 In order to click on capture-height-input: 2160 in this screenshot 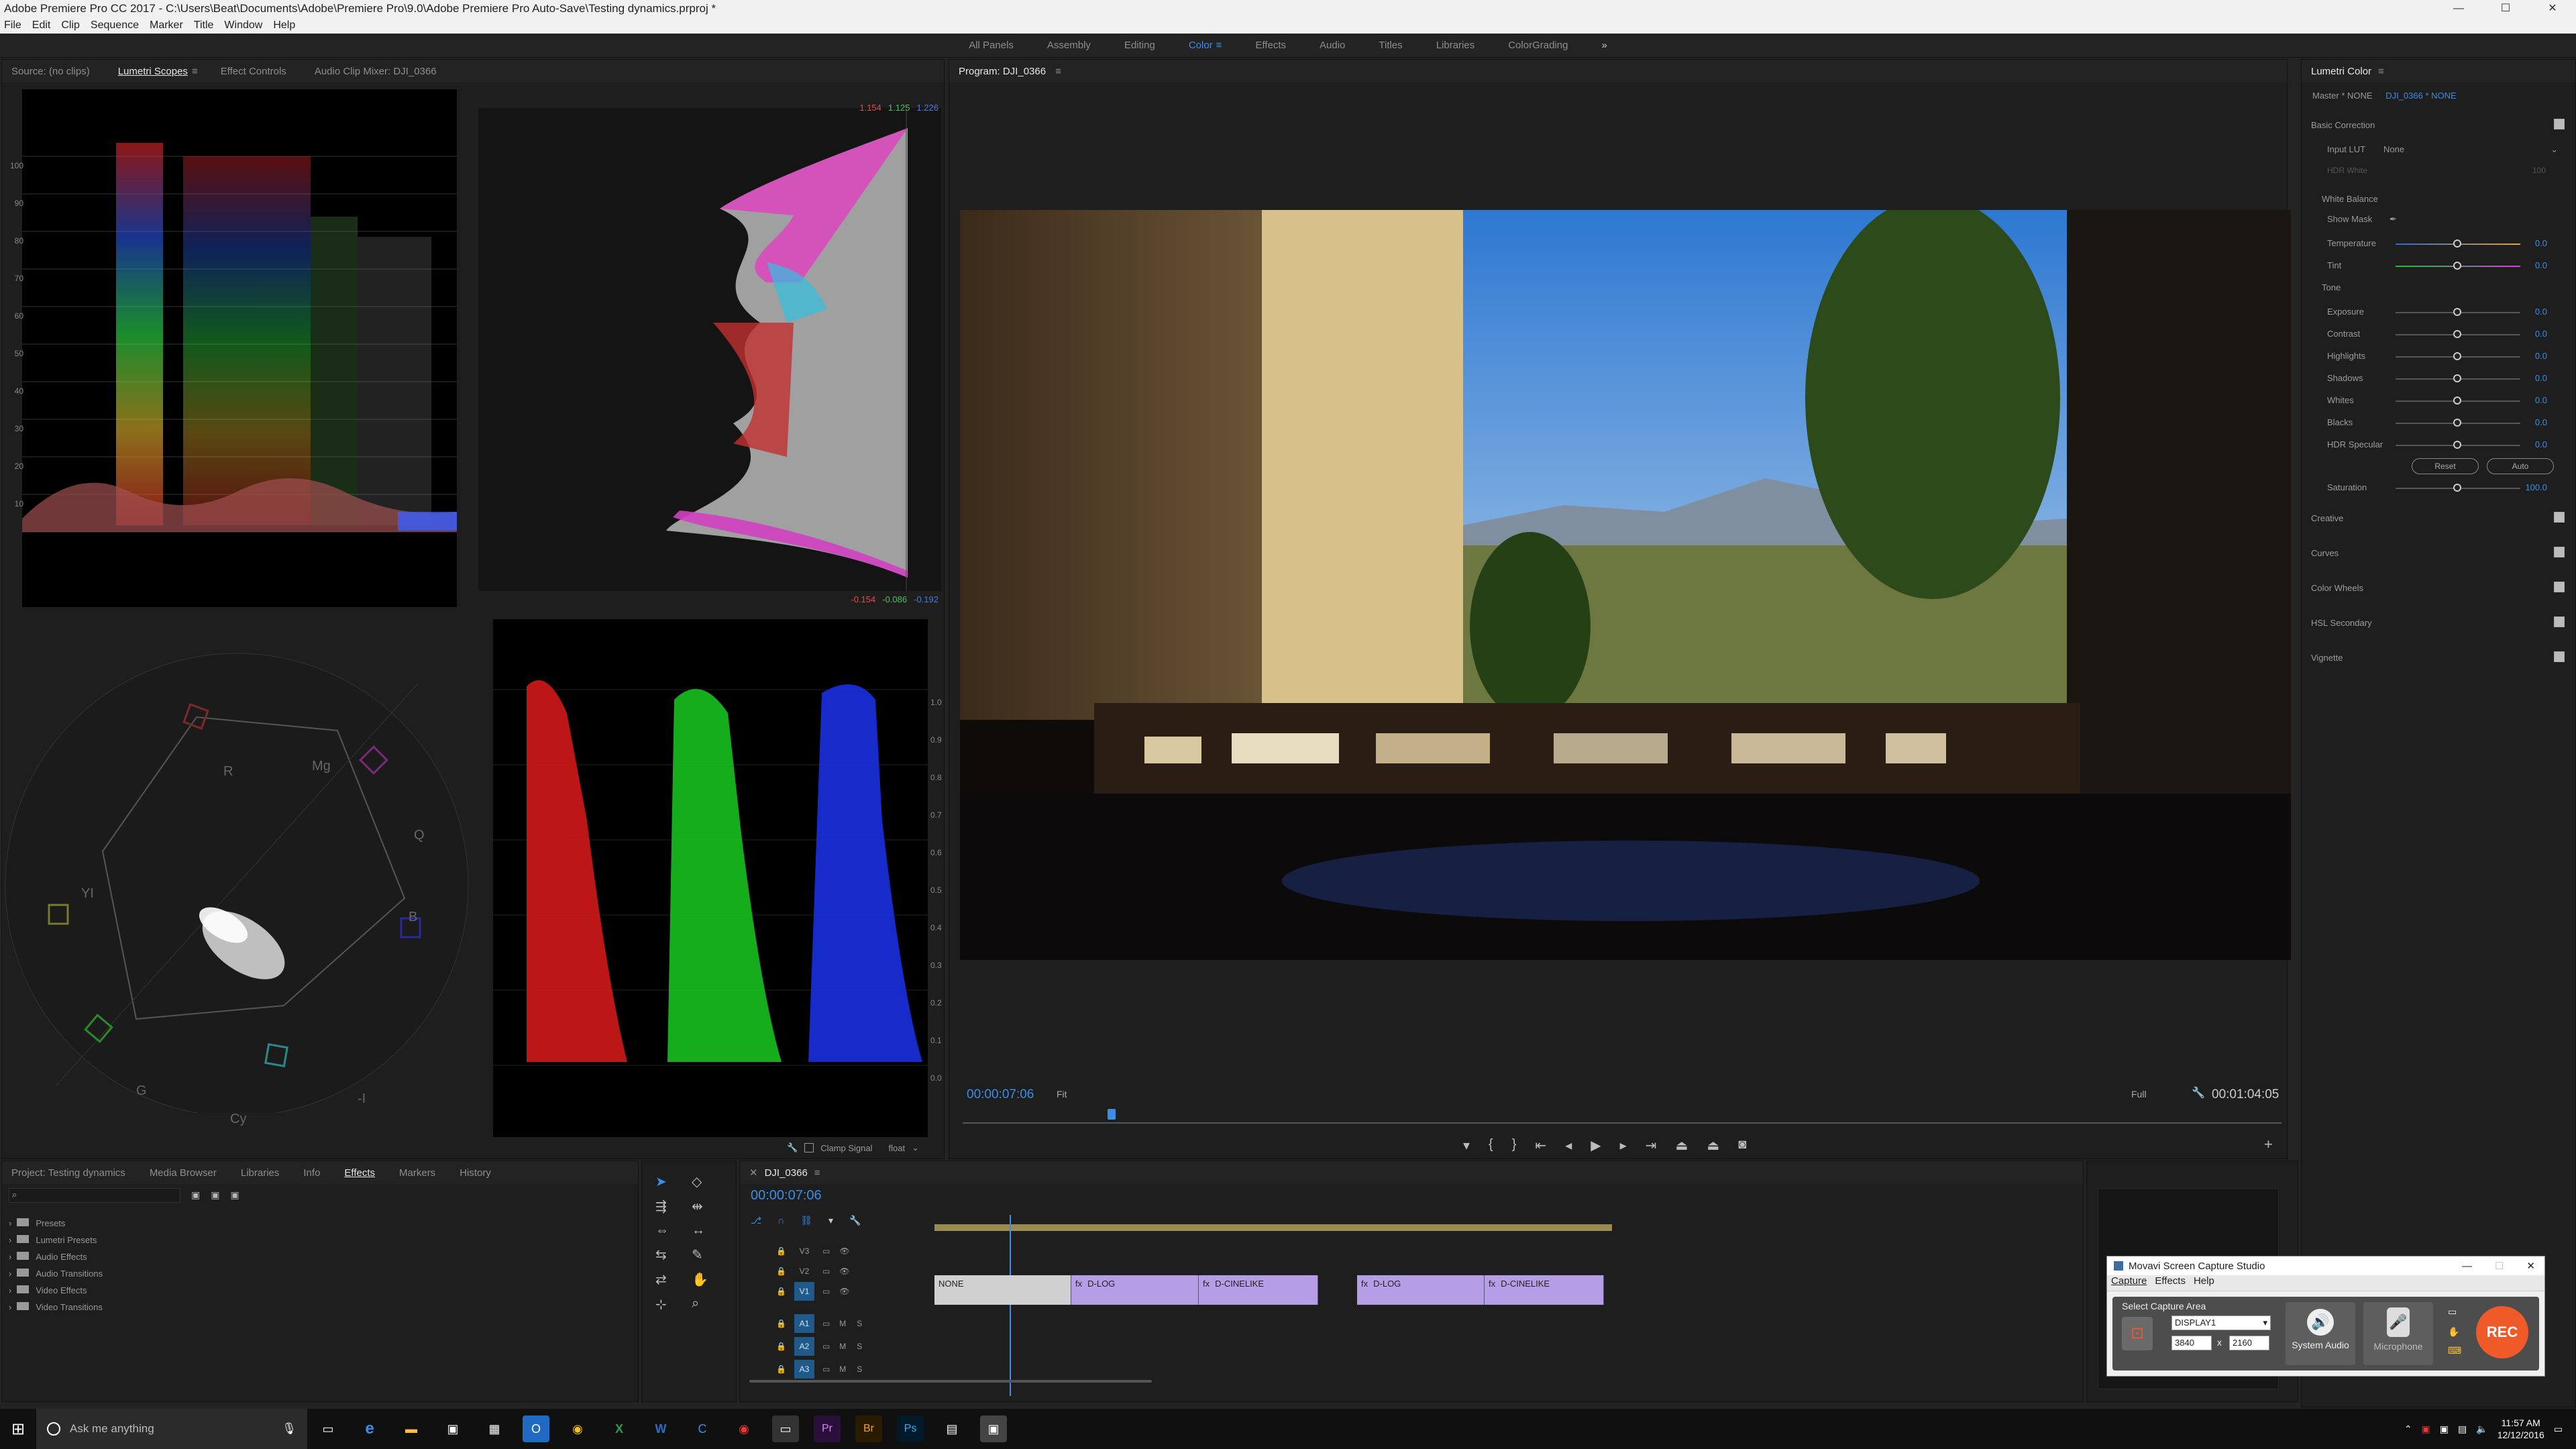, I will do `click(2249, 1343)`.